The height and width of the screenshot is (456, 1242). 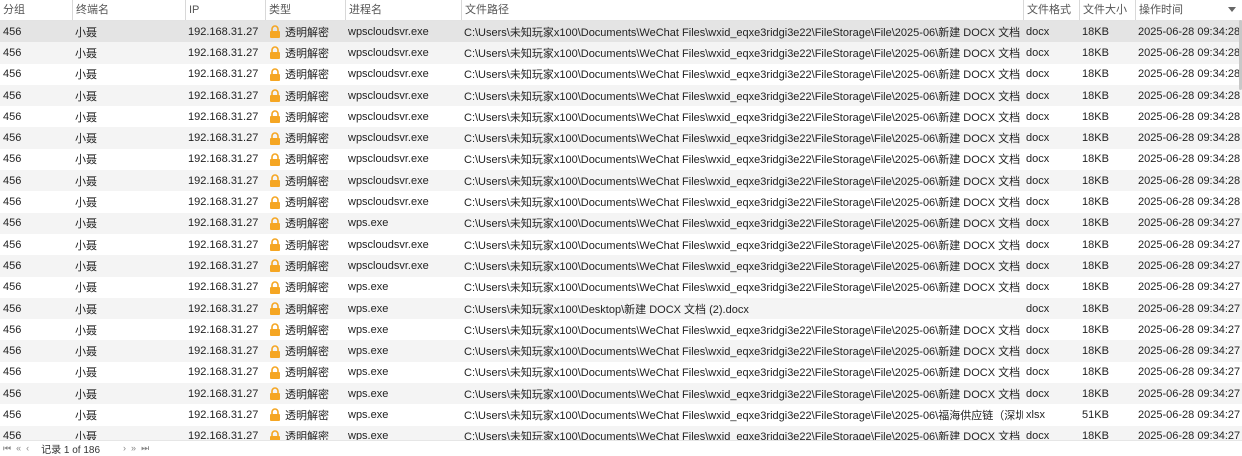 I want to click on col-header-path: 文件路径, so click(x=742, y=10).